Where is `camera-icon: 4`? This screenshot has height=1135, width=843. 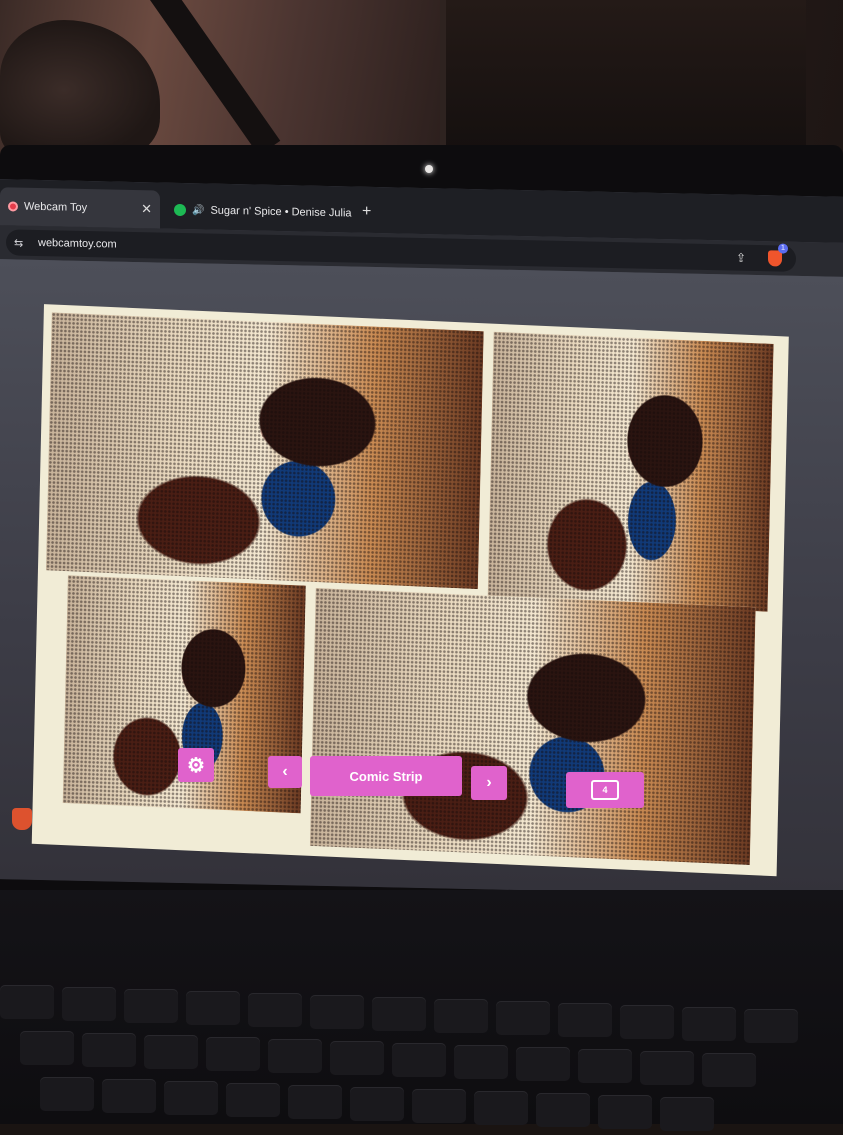 camera-icon: 4 is located at coordinates (605, 790).